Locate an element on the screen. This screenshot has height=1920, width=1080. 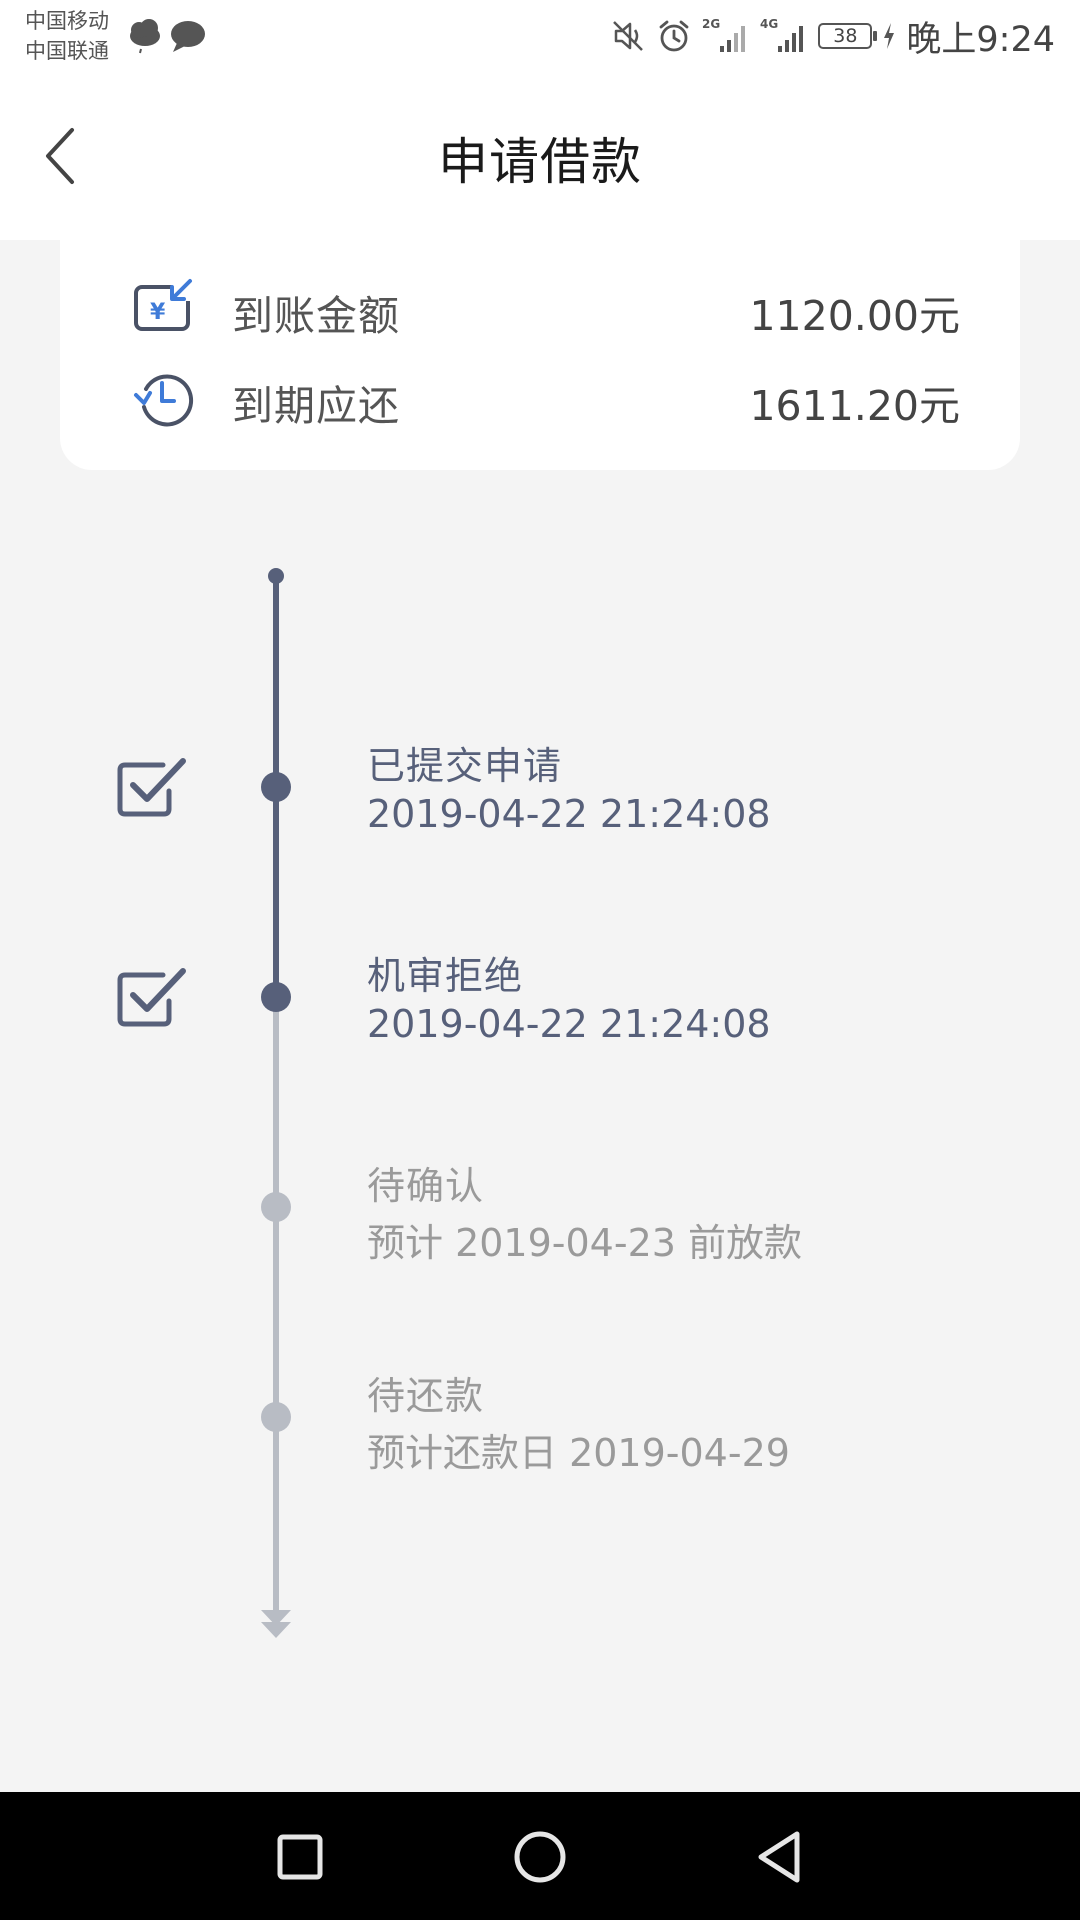
home-icon is located at coordinates (540, 1857).